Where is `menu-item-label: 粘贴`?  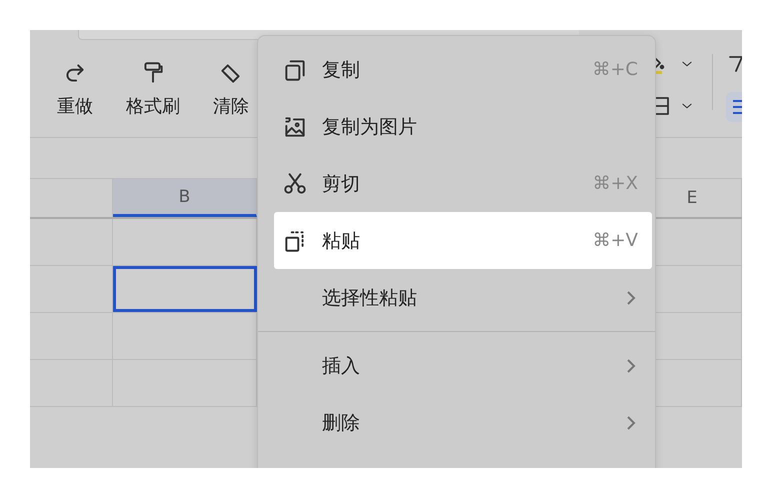 menu-item-label: 粘贴 is located at coordinates (341, 241).